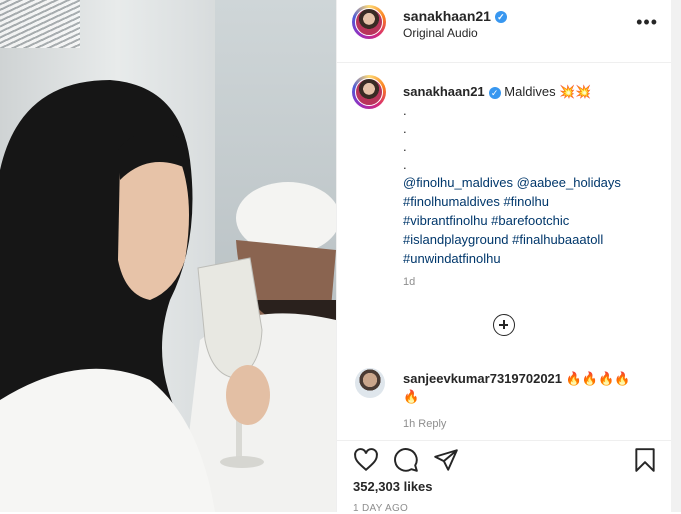 The width and height of the screenshot is (681, 514). What do you see at coordinates (440, 33) in the screenshot?
I see `audio-label: Original Audio` at bounding box center [440, 33].